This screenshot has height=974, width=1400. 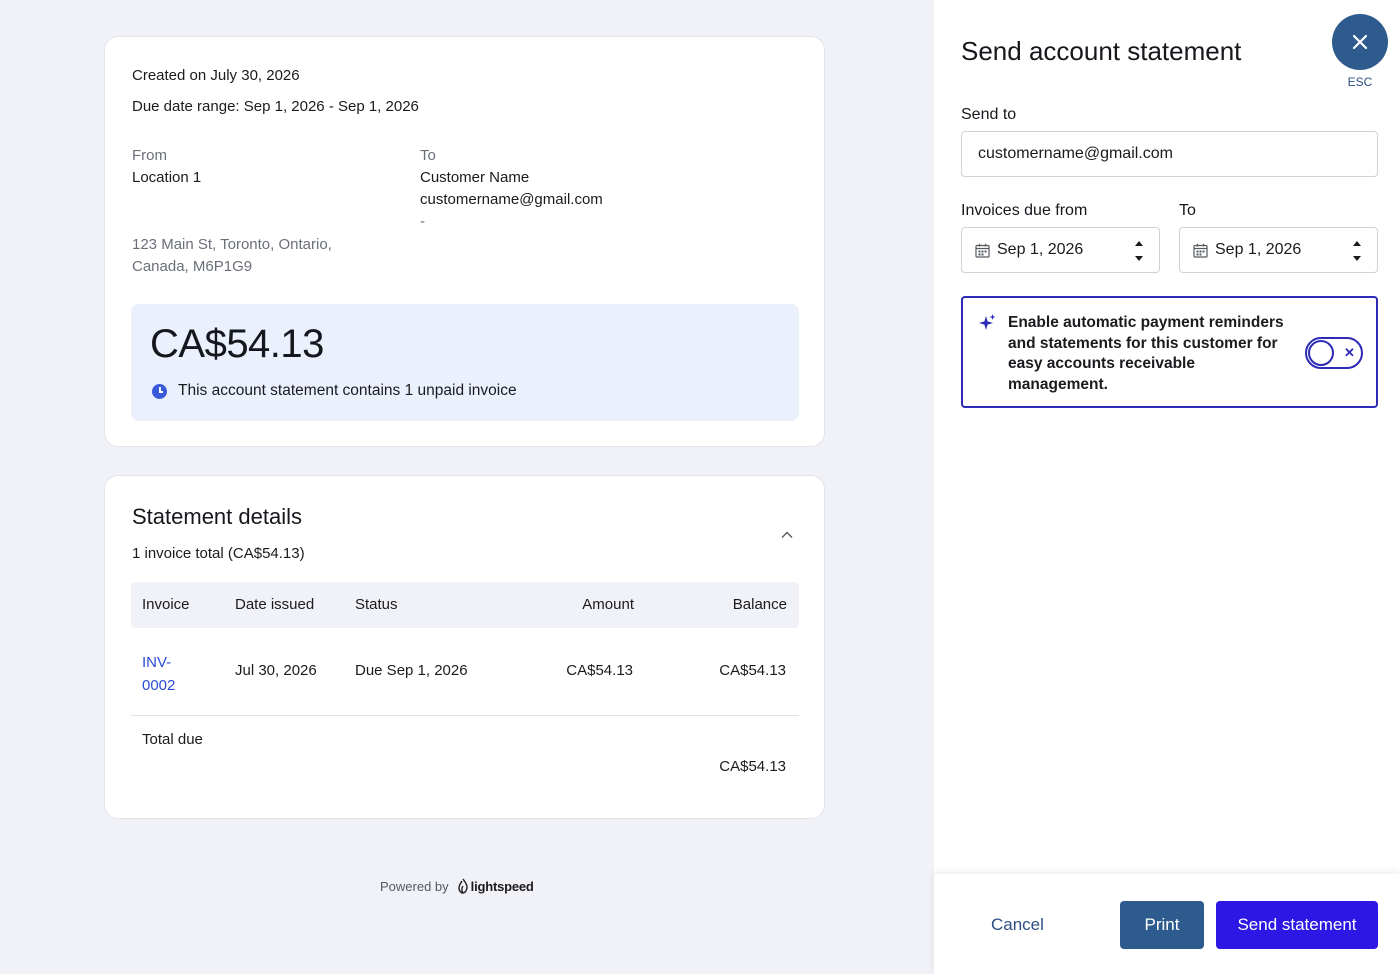 I want to click on due-to-label: To, so click(x=1187, y=210).